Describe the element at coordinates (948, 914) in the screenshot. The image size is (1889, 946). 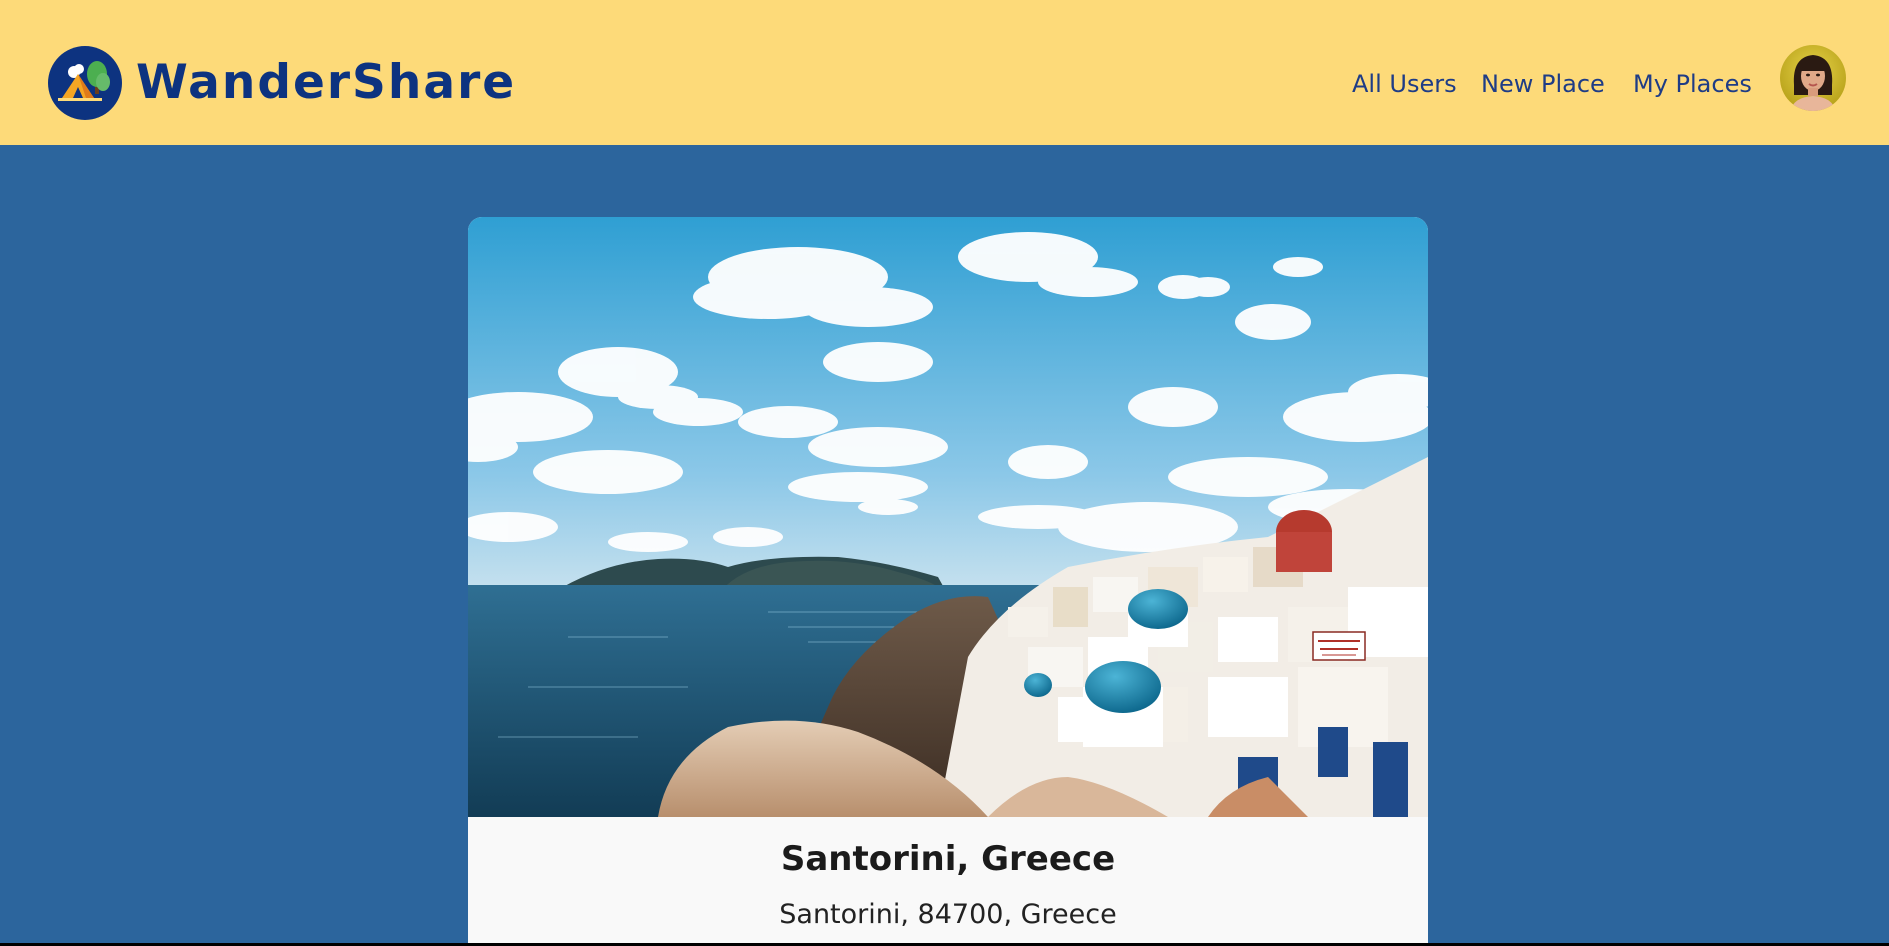
I see `place-address: Santorini, 84700, Greece` at that location.